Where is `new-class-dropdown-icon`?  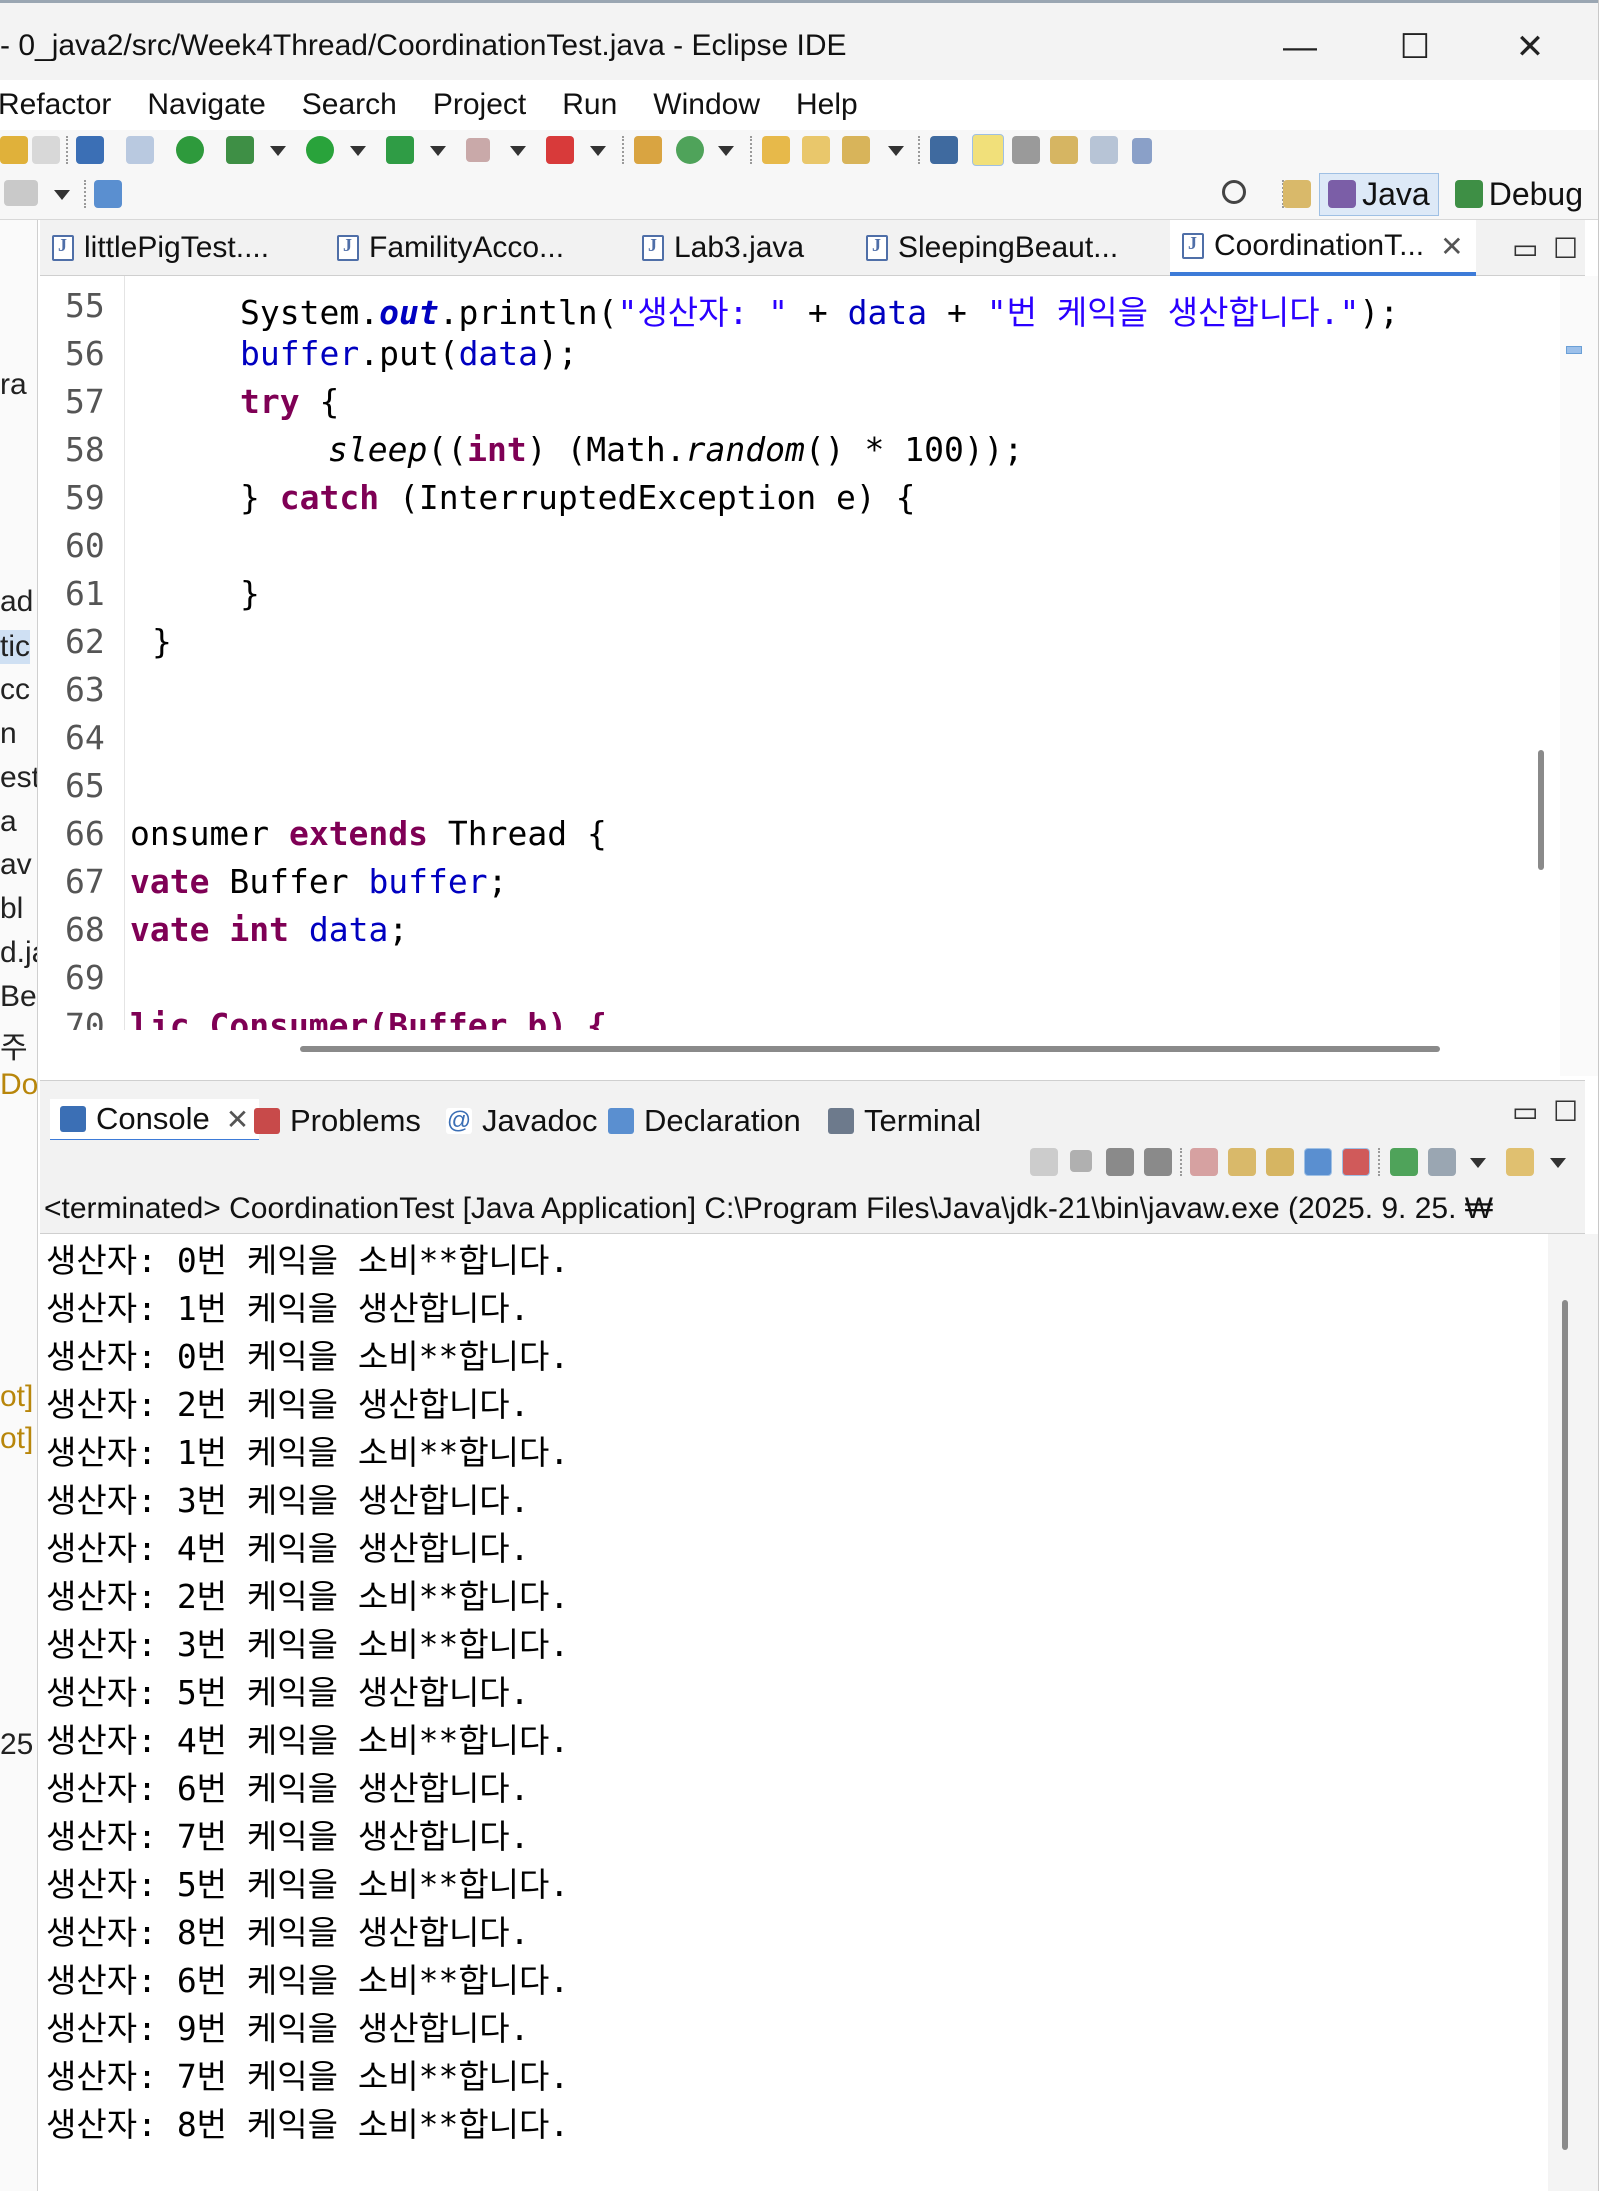
new-class-dropdown-icon is located at coordinates (726, 151).